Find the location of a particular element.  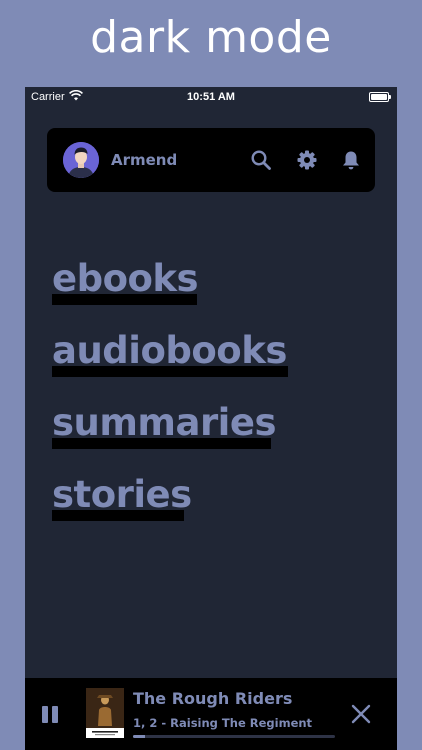

settings-button is located at coordinates (307, 160).